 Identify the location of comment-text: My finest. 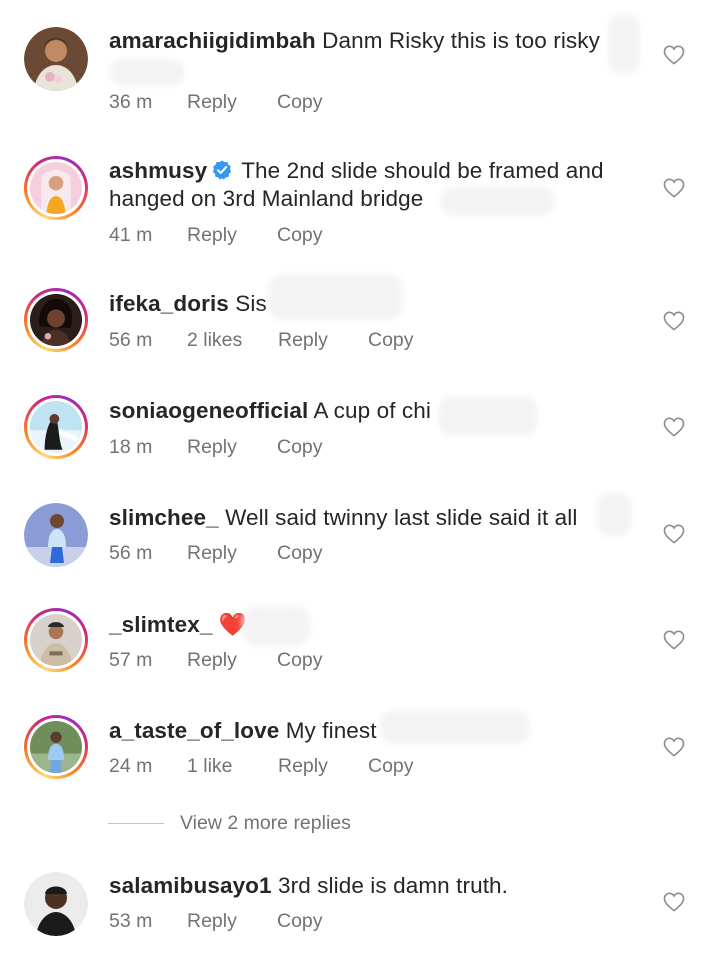
(331, 730).